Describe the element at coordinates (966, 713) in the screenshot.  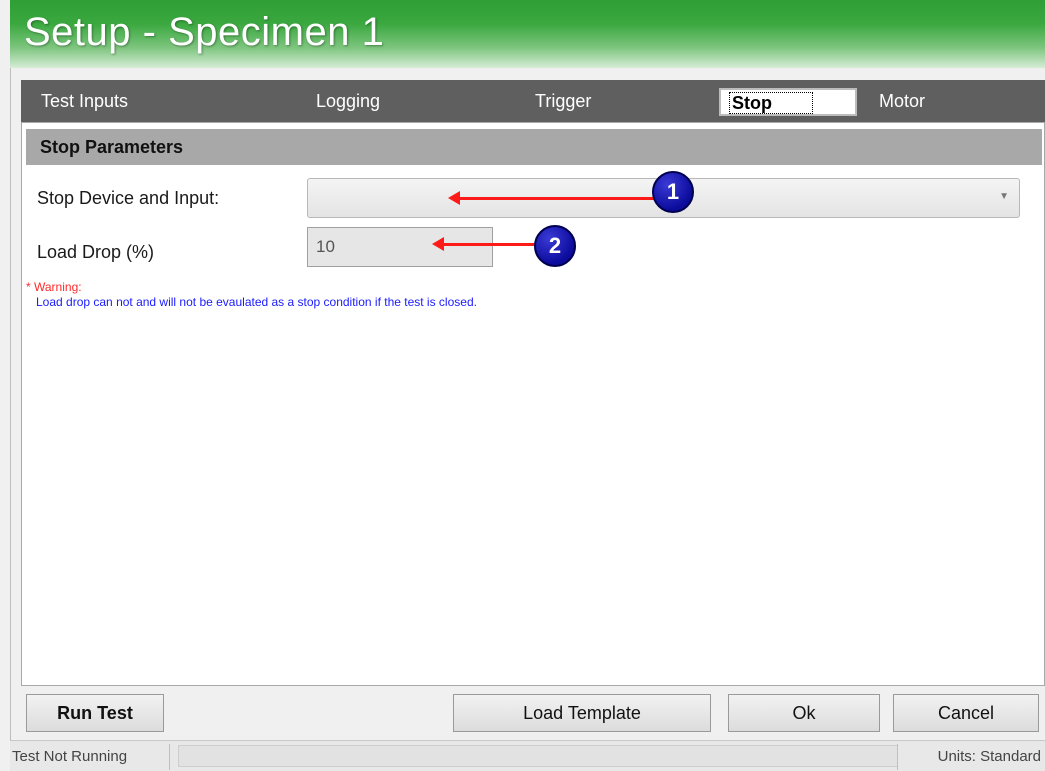
I see `cancel-button: Cancel` at that location.